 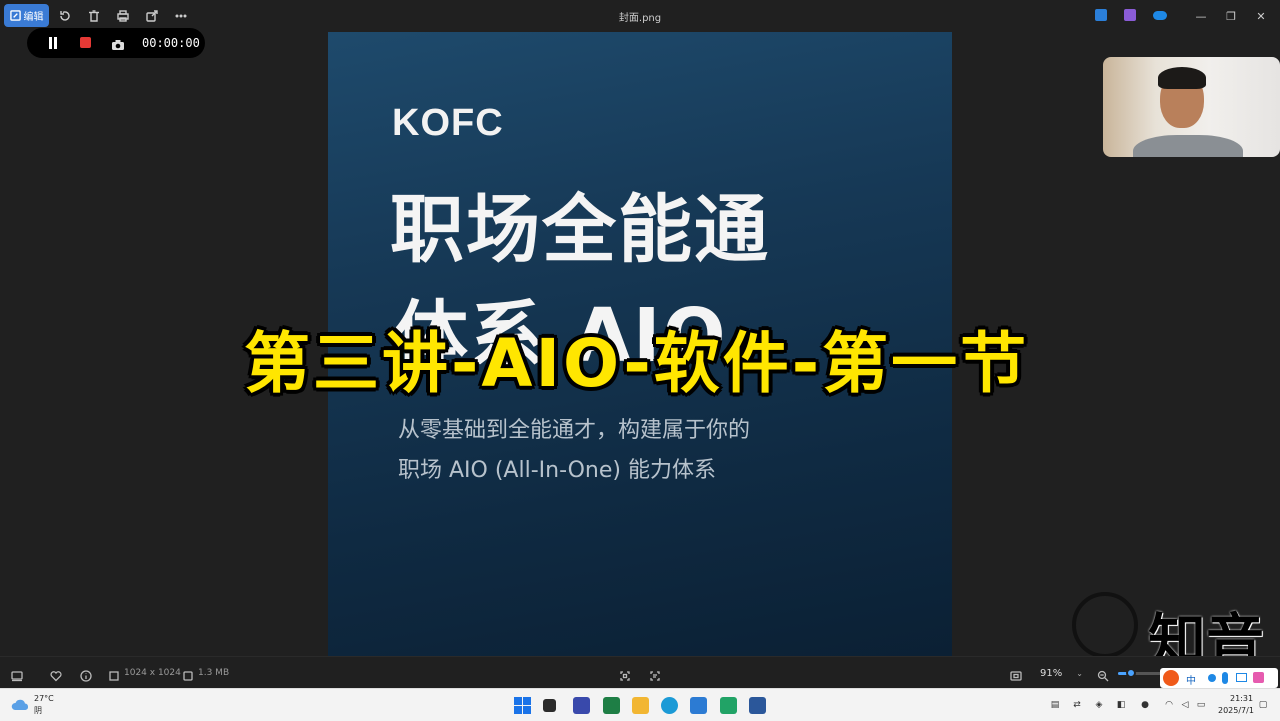 I want to click on stop-recording-icon, so click(x=85, y=42).